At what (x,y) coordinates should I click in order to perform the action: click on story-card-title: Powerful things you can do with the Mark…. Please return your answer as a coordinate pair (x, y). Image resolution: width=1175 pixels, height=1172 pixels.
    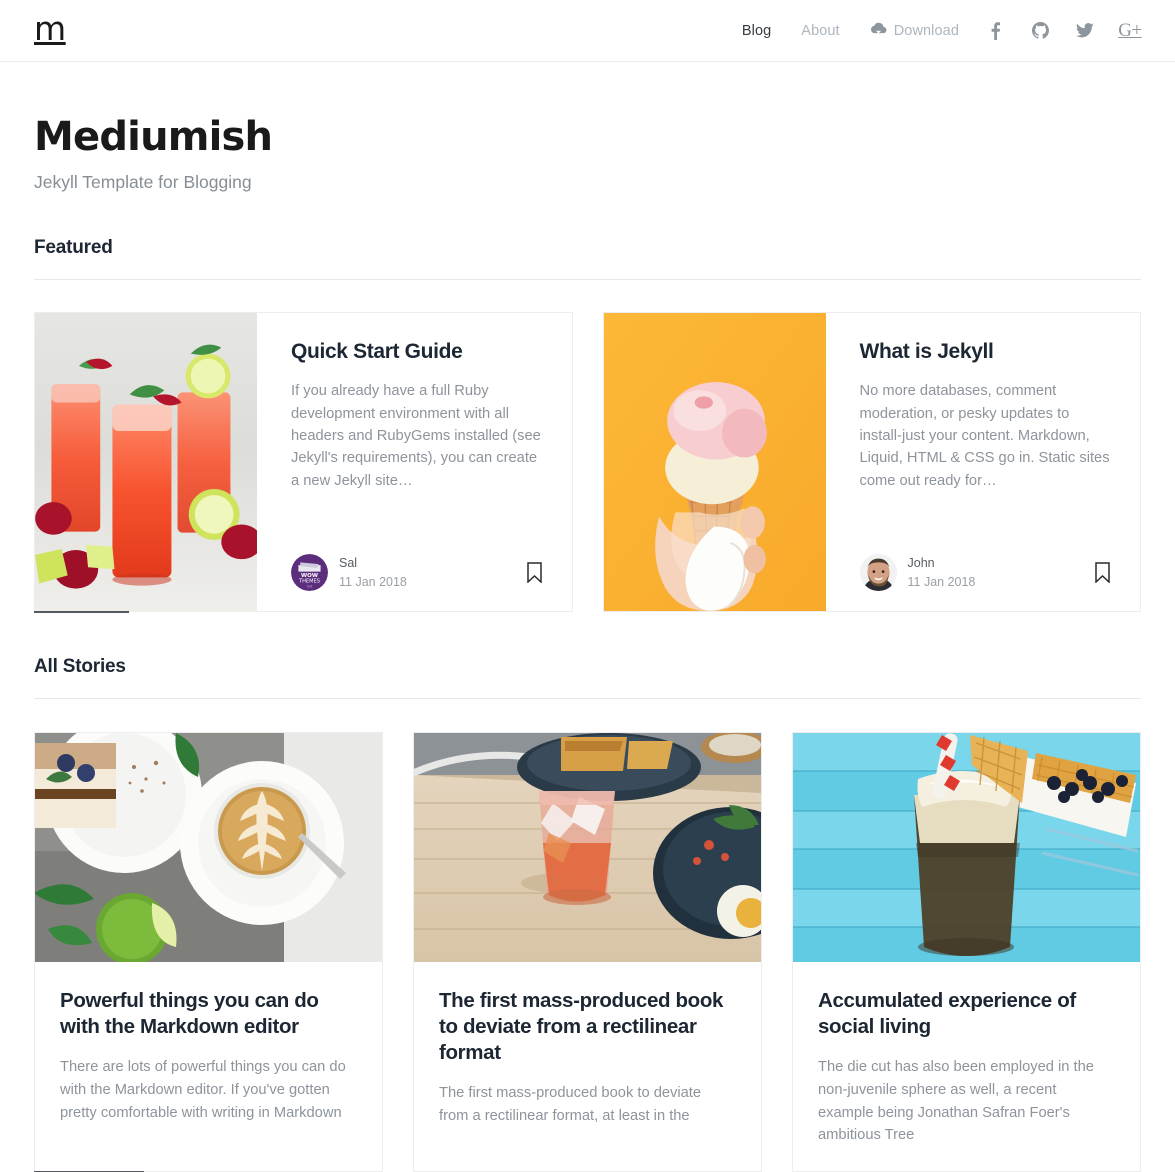
    Looking at the image, I should click on (207, 1014).